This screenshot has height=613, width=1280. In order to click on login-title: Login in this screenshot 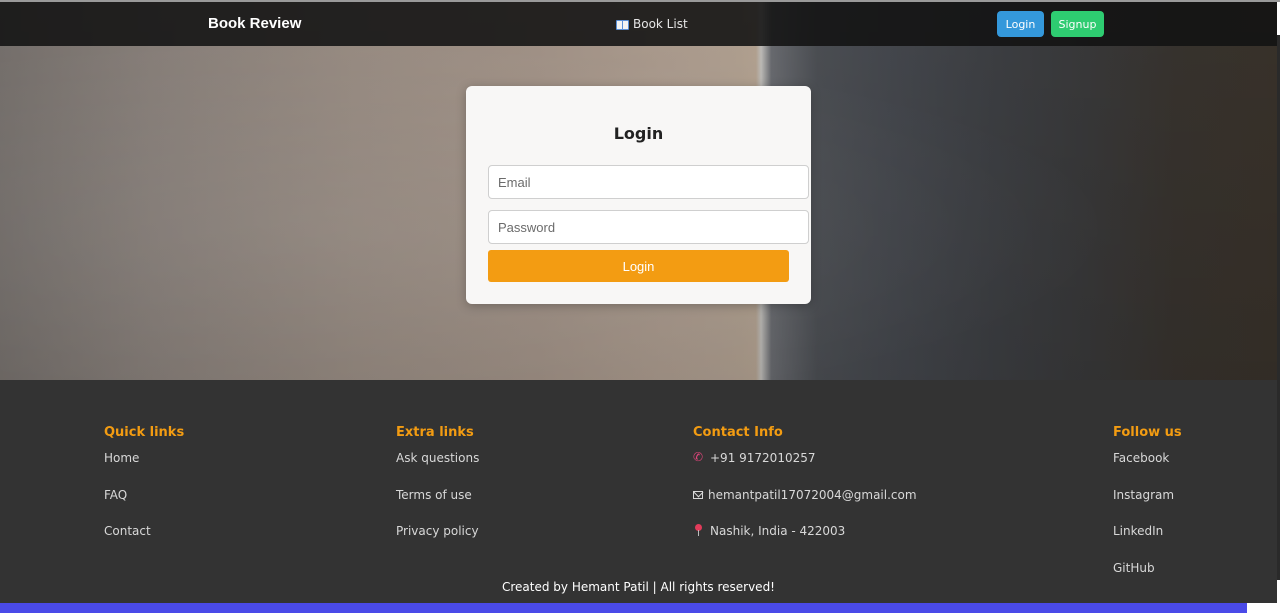, I will do `click(638, 133)`.